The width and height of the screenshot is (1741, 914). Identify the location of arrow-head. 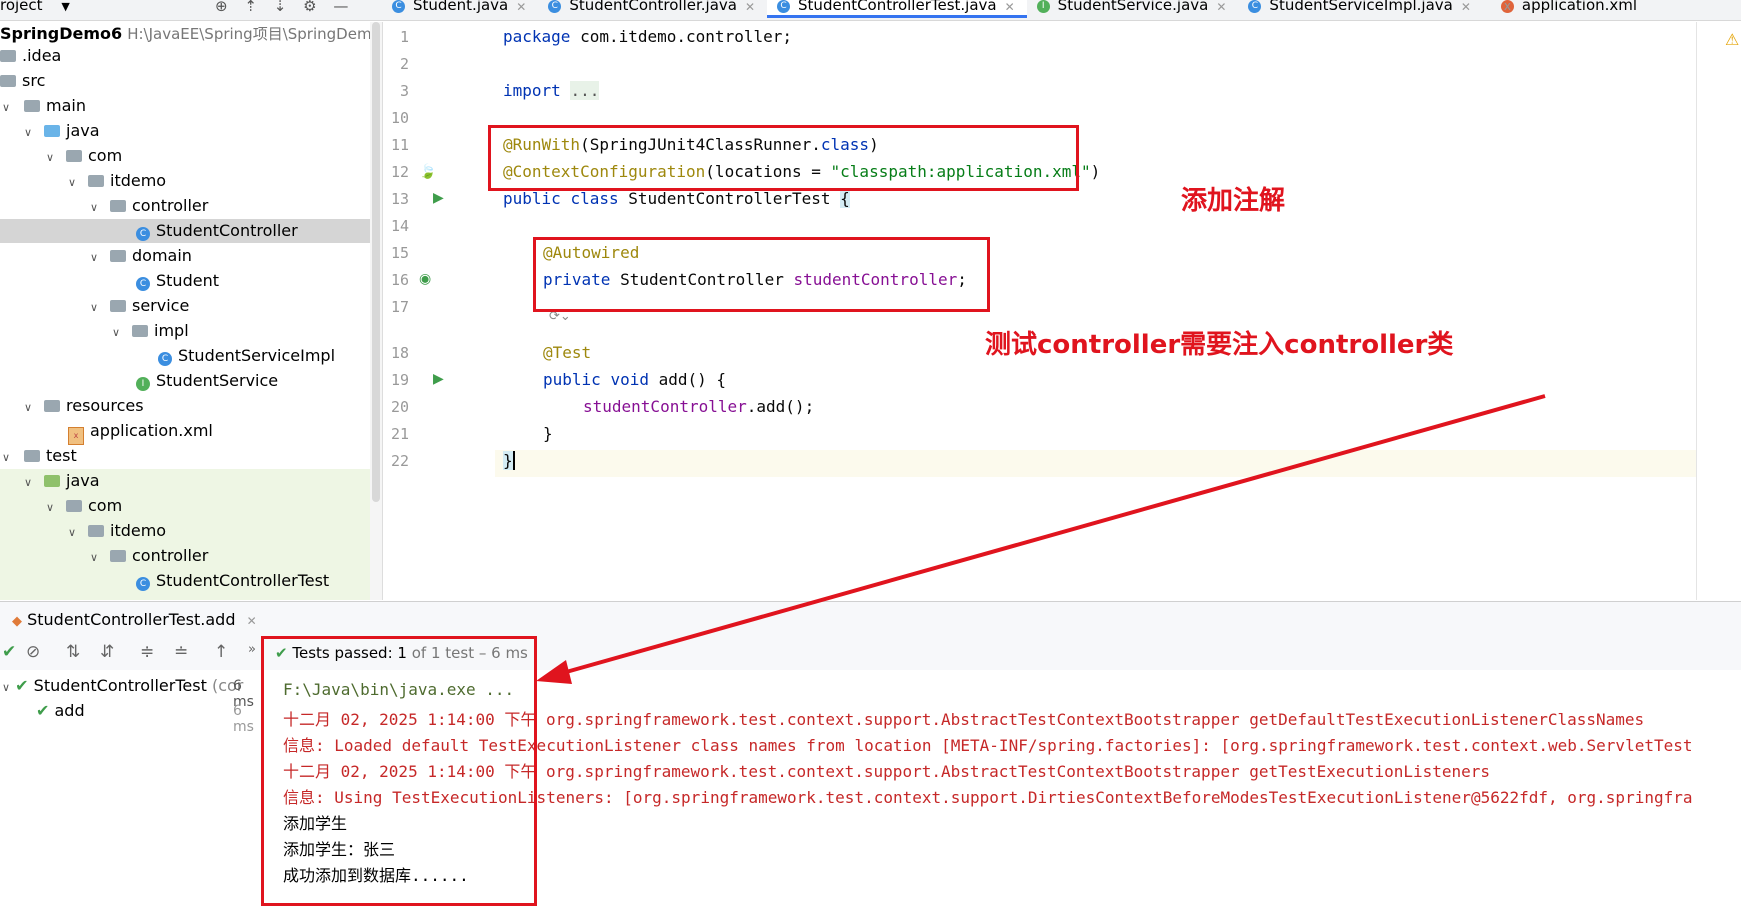
(554, 672).